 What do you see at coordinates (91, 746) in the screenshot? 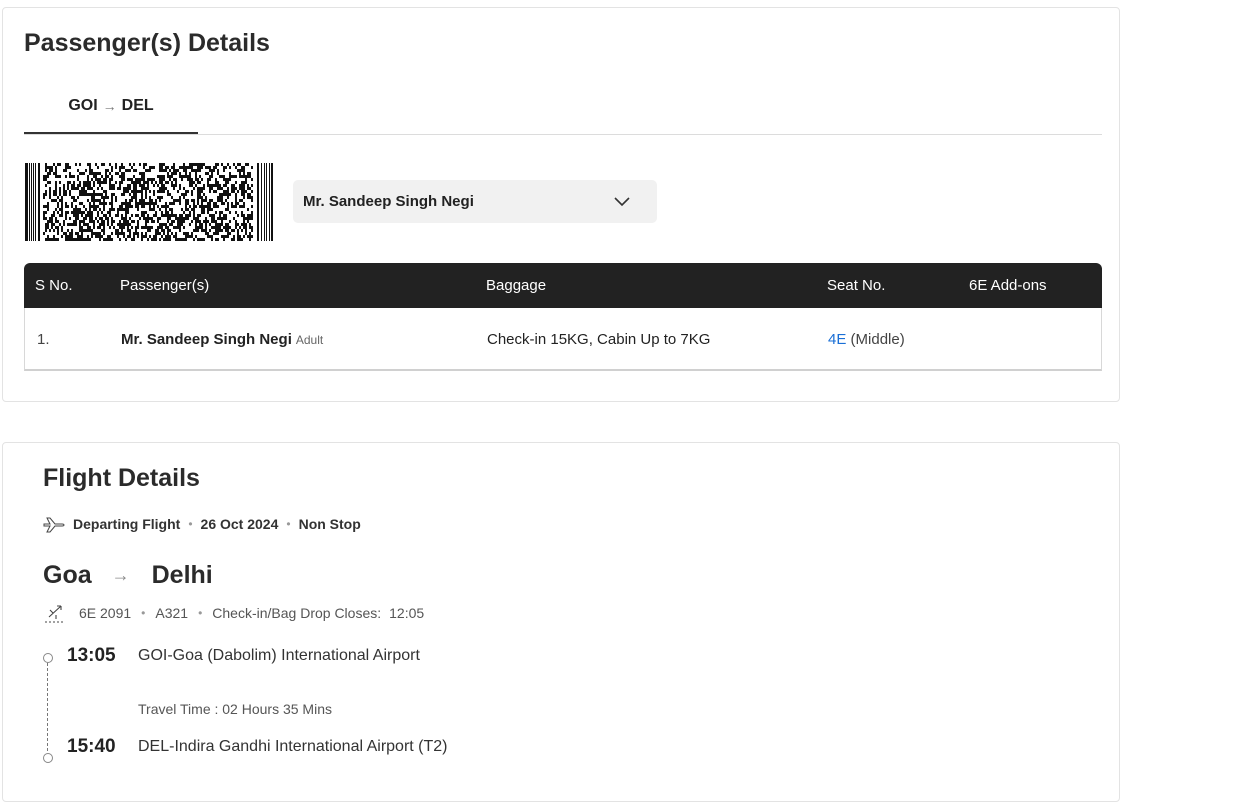
I see `arrival-time: 15:40` at bounding box center [91, 746].